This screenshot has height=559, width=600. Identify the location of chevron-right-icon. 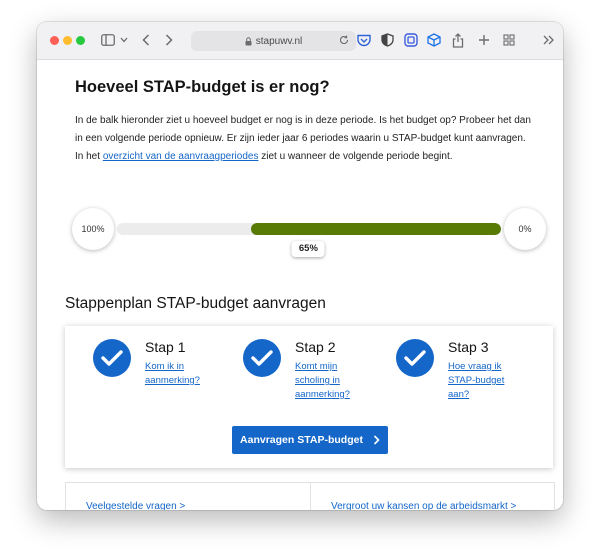
(376, 440).